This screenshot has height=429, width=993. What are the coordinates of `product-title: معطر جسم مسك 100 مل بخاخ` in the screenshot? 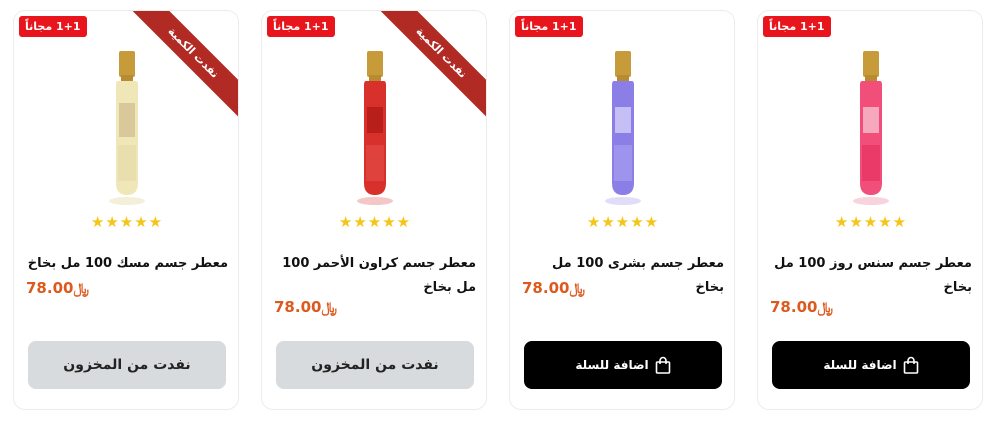 It's located at (127, 264).